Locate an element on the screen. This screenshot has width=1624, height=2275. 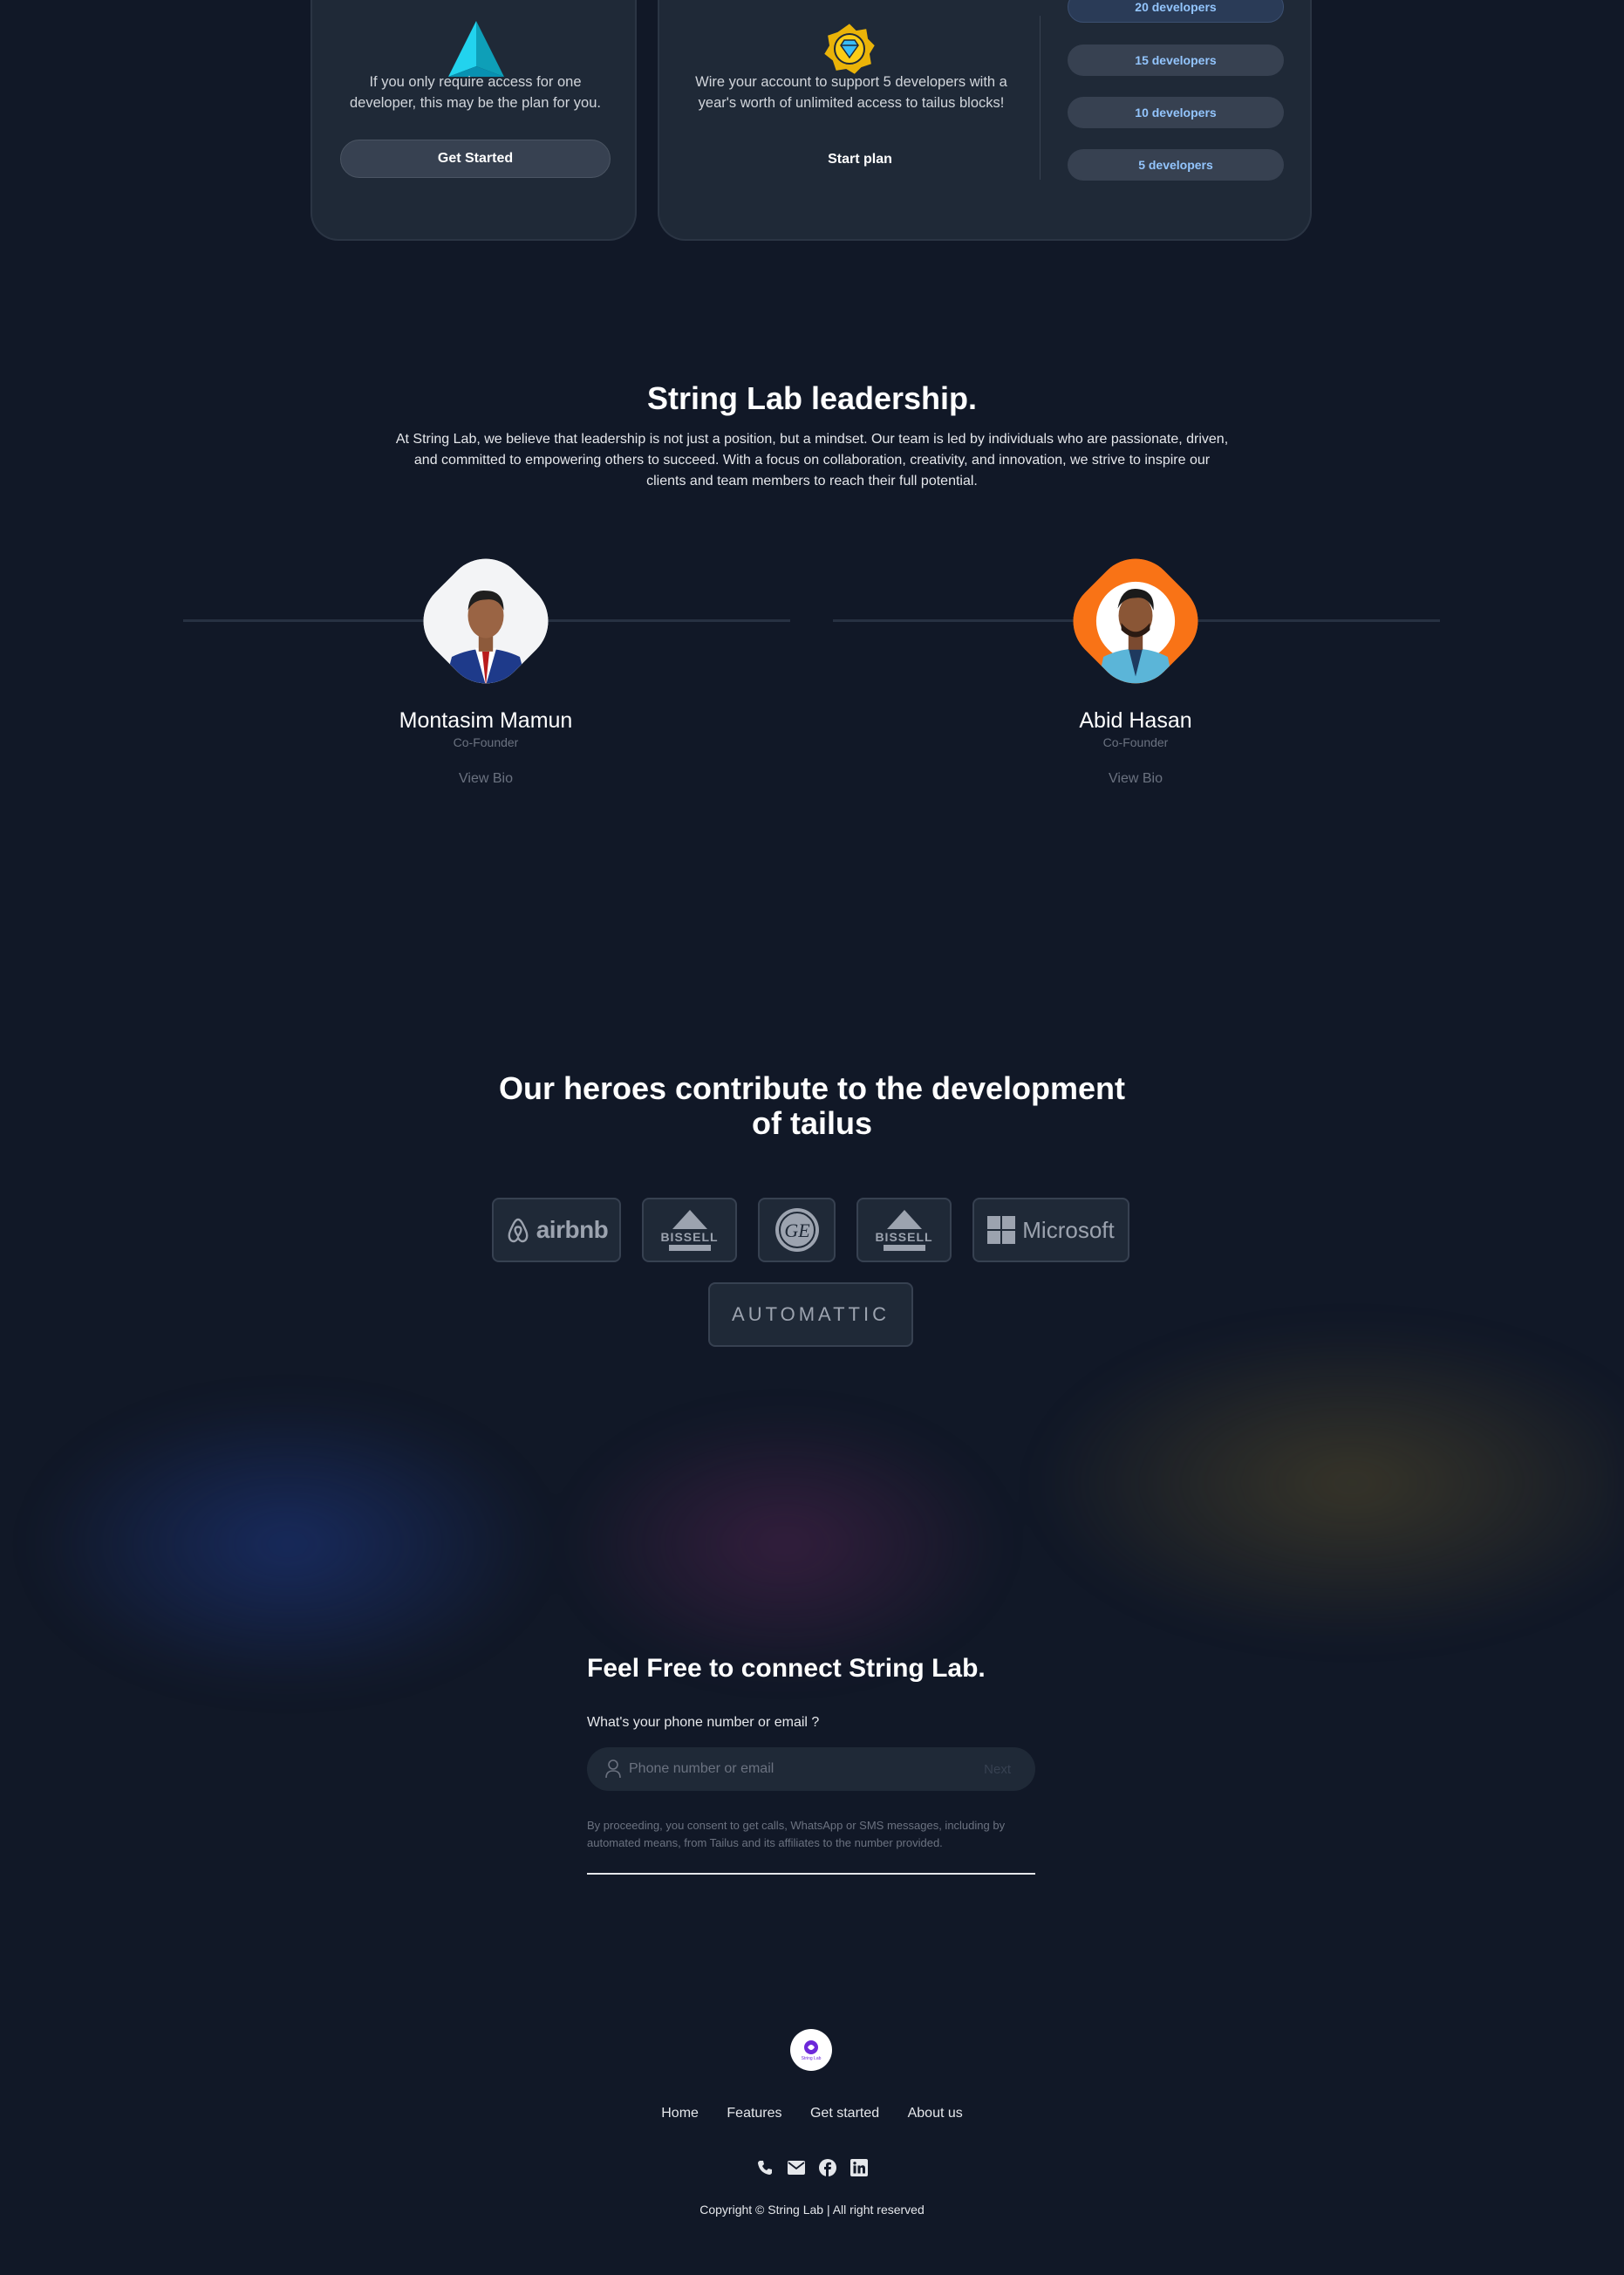
linkedin-icon is located at coordinates (859, 2167).